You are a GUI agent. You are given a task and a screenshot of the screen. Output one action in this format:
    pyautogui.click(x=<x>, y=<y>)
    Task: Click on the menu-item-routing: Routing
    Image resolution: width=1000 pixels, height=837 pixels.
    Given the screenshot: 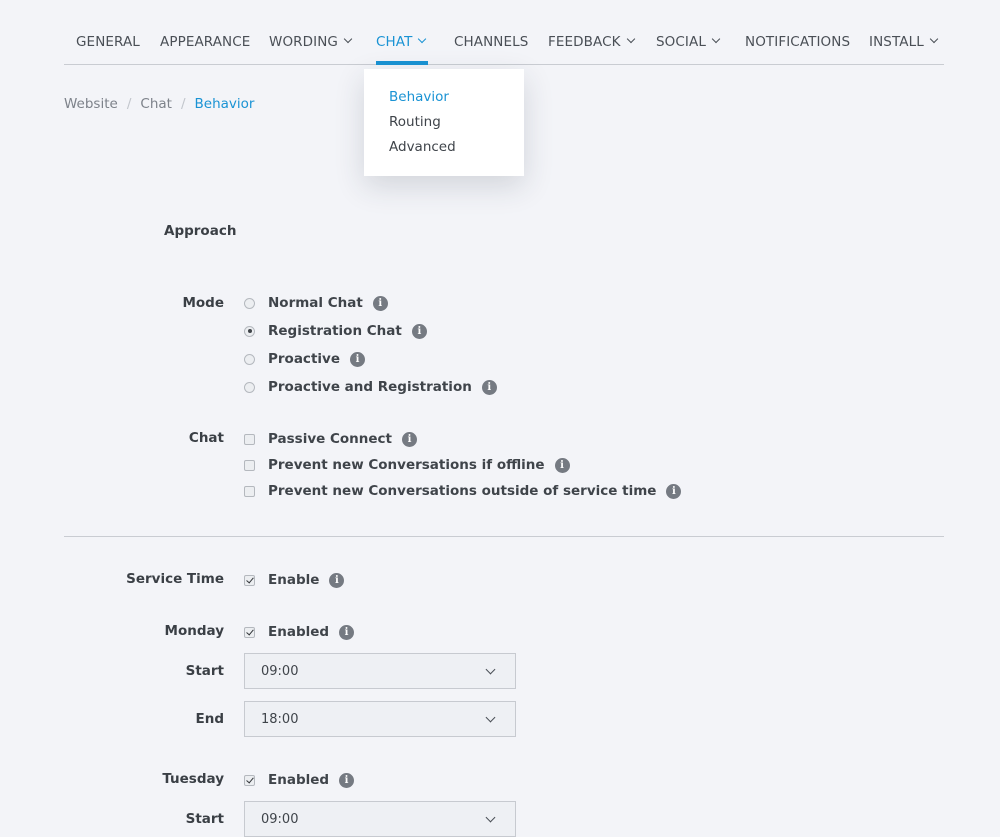 What is the action you would take?
    pyautogui.click(x=415, y=122)
    